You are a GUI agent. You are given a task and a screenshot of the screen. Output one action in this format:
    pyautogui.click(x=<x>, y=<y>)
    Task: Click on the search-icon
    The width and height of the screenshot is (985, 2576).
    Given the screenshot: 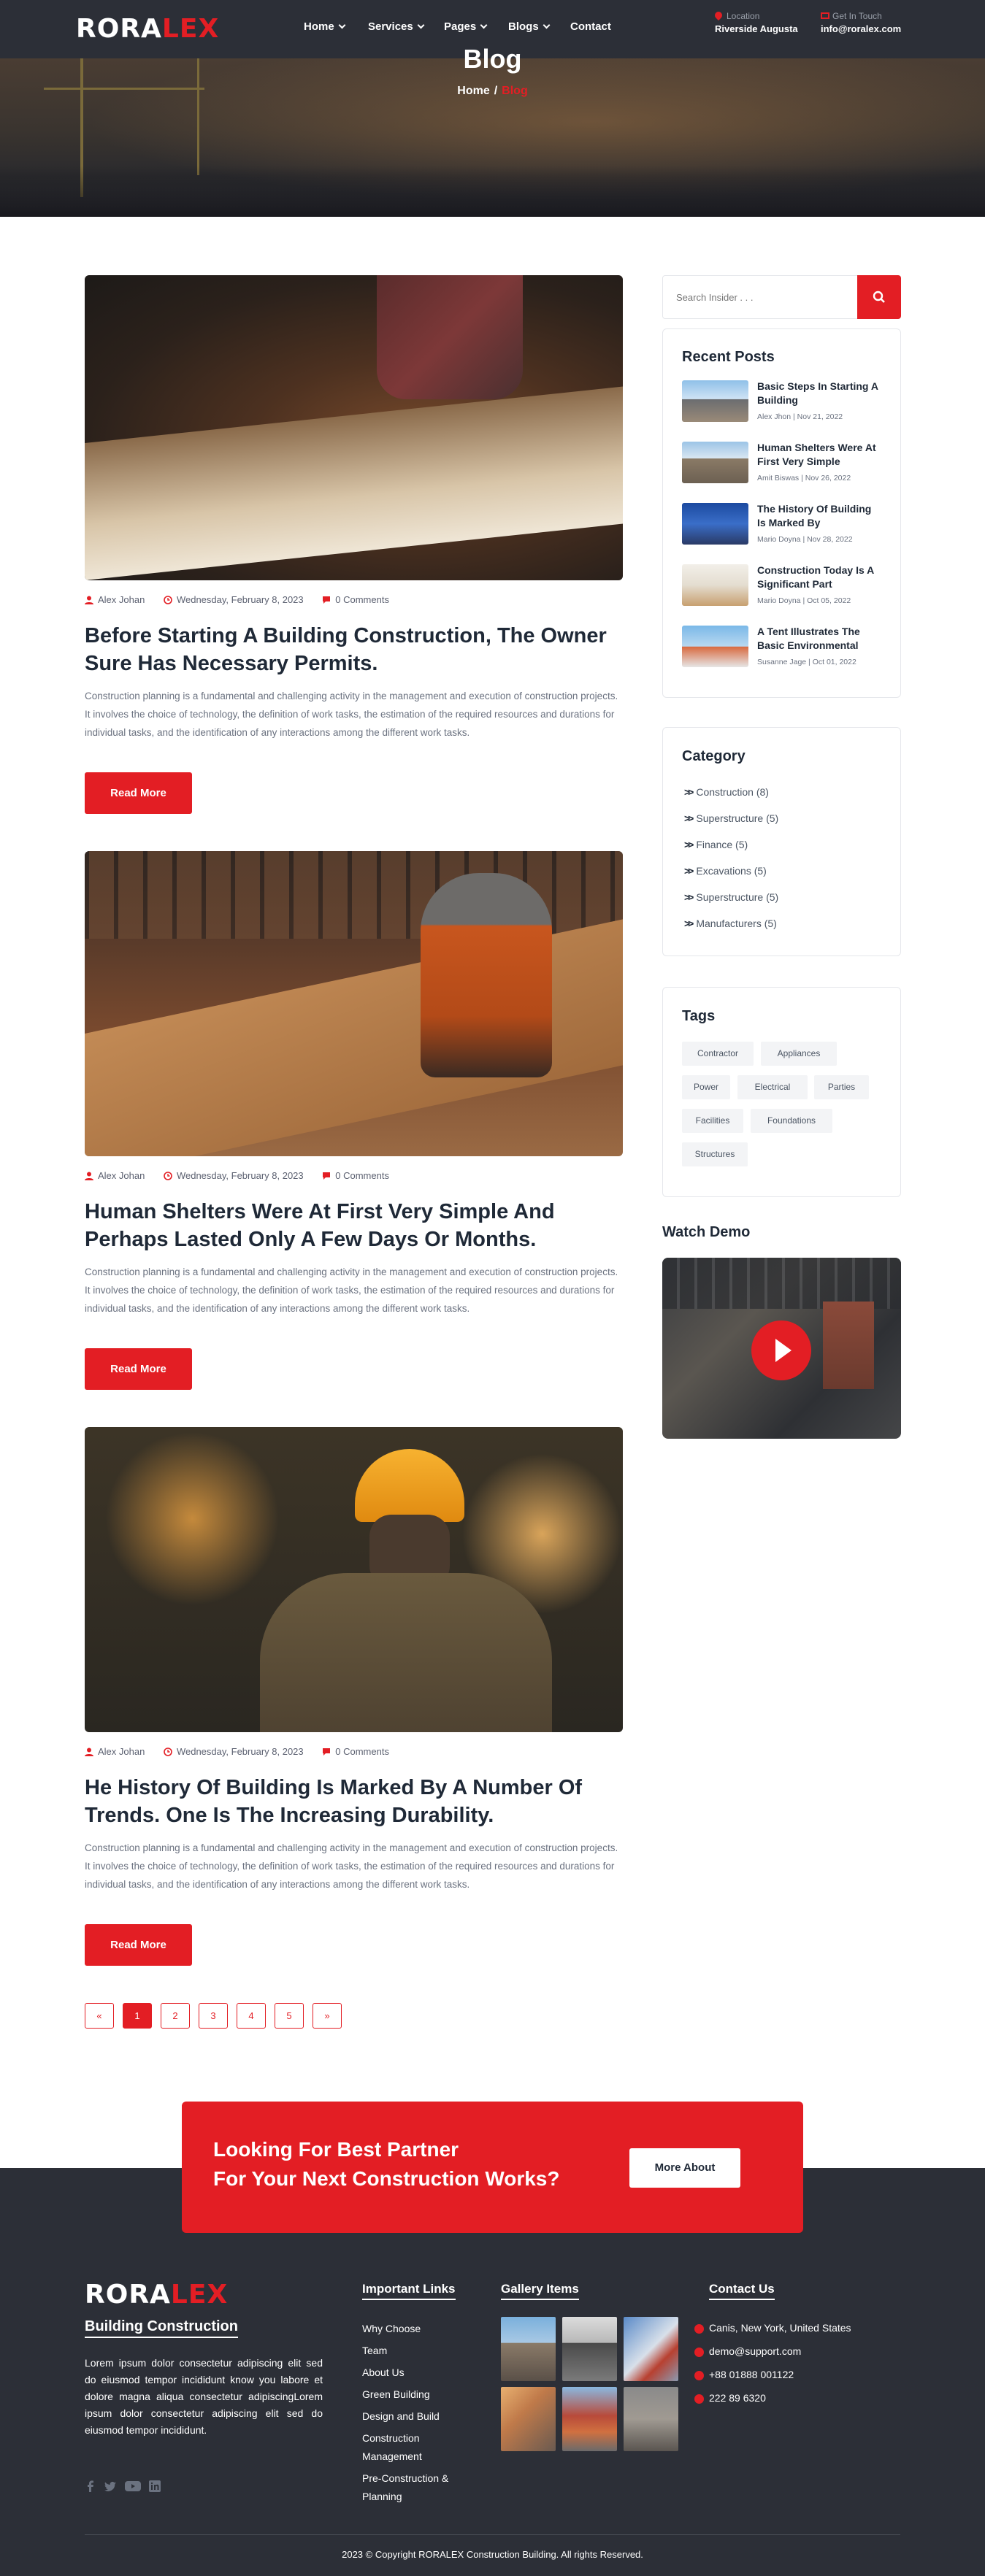 What is the action you would take?
    pyautogui.click(x=879, y=297)
    